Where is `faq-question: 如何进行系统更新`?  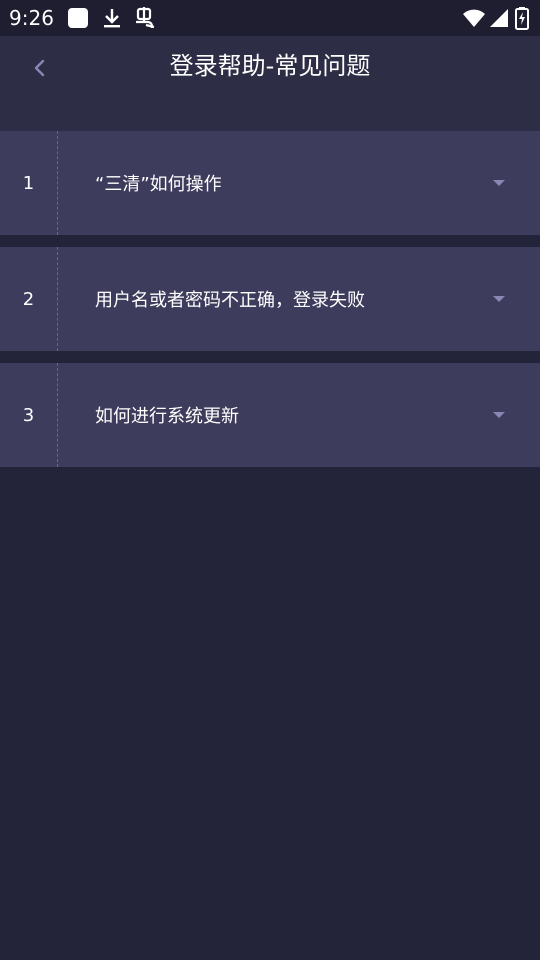
faq-question: 如何进行系统更新 is located at coordinates (167, 416).